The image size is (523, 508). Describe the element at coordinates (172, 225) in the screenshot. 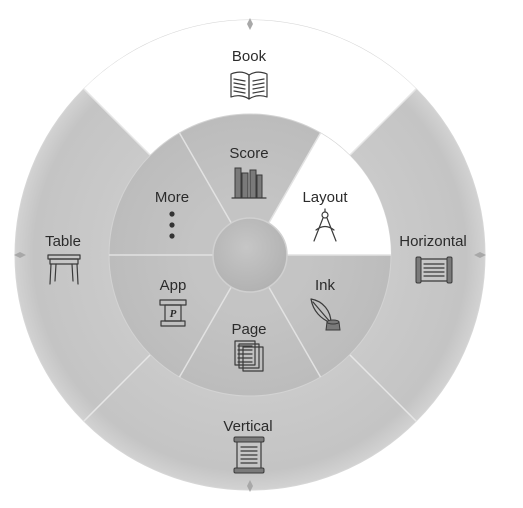

I see `vertical-ellipsis-icon` at that location.